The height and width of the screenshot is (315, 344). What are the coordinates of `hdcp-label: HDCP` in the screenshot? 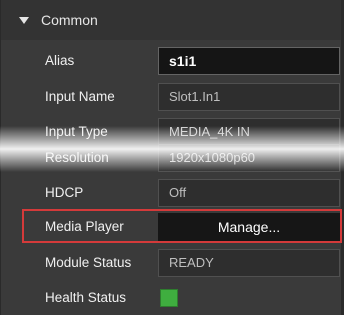 It's located at (64, 192).